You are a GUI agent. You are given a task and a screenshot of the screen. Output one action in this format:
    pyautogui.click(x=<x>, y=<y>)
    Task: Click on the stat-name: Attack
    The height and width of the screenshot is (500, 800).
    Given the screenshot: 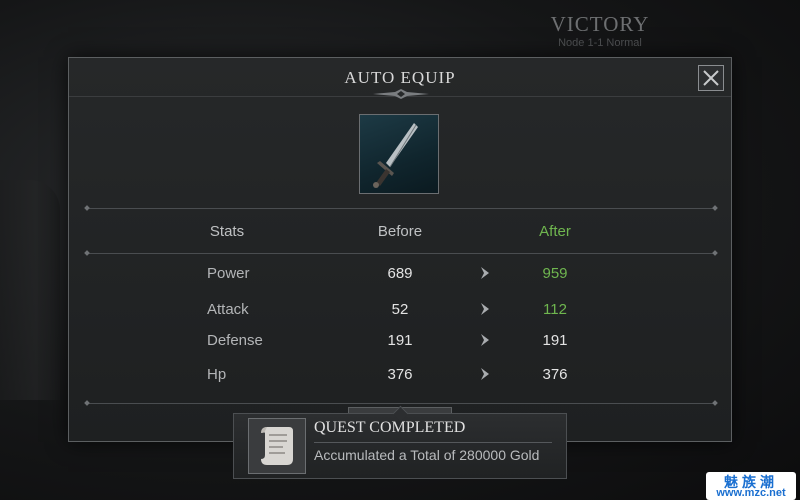 What is the action you would take?
    pyautogui.click(x=228, y=309)
    